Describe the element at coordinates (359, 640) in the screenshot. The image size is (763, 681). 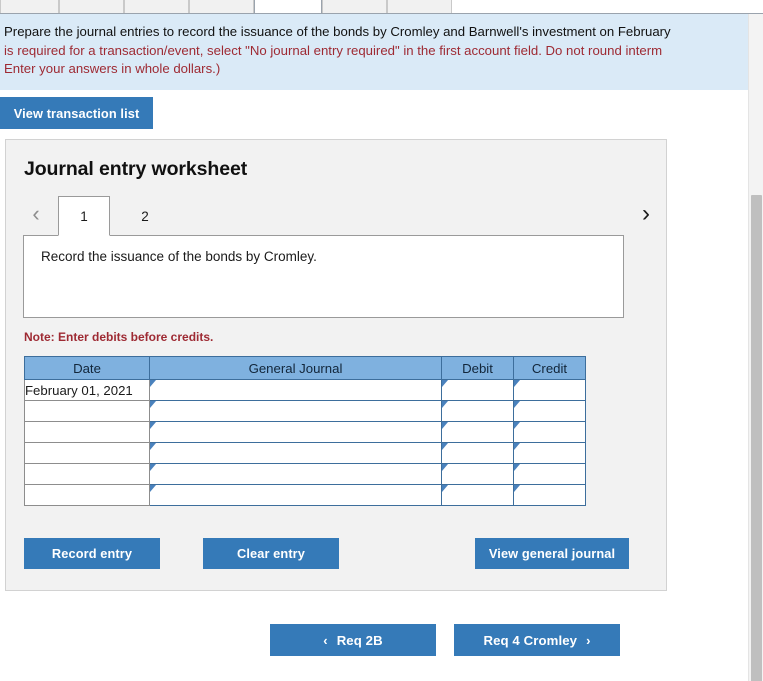
I see `req-prev-label: Req 2B` at that location.